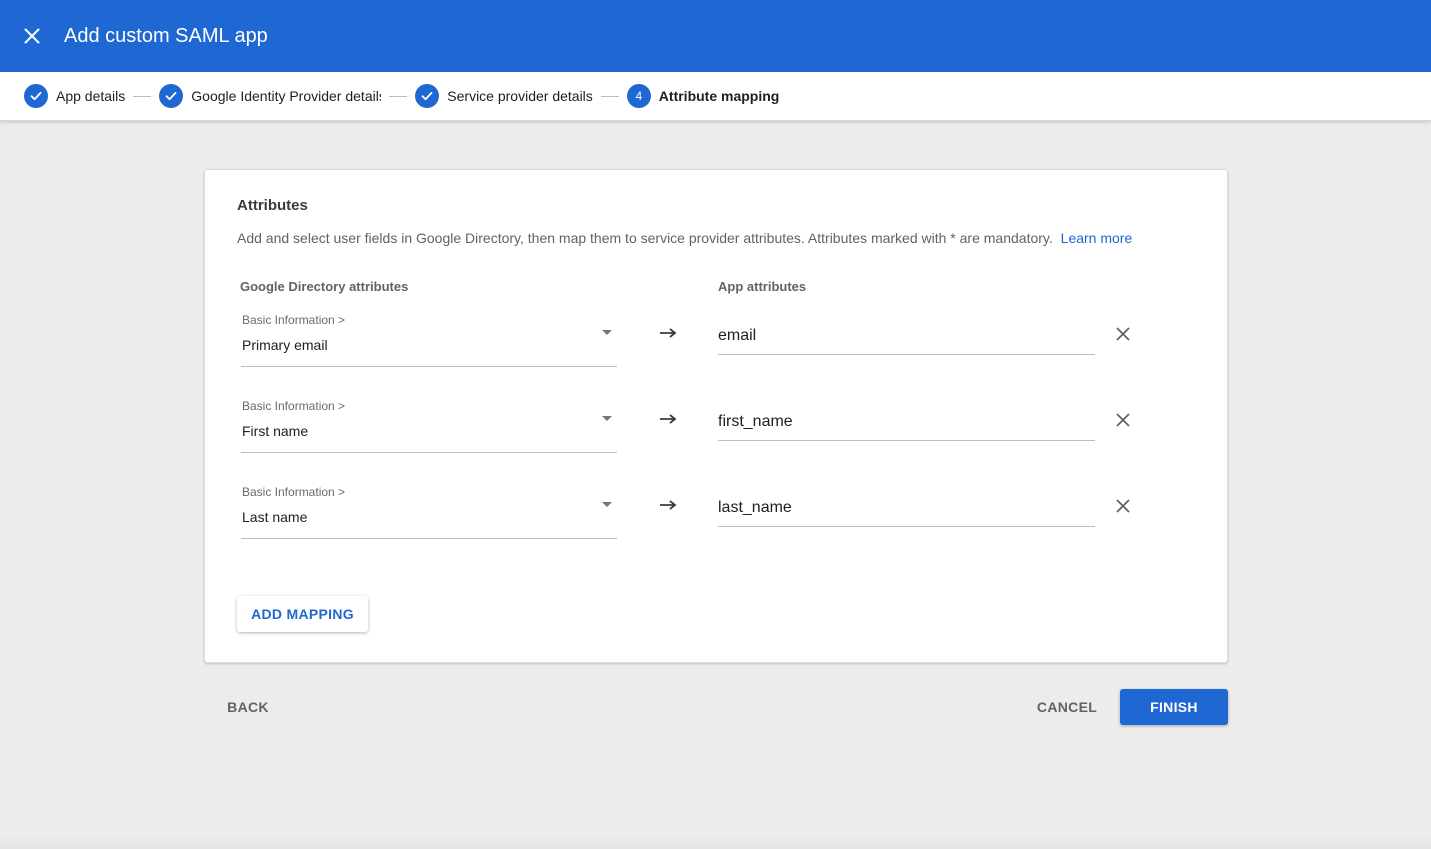  What do you see at coordinates (520, 96) in the screenshot?
I see `step-label: Service provider details` at bounding box center [520, 96].